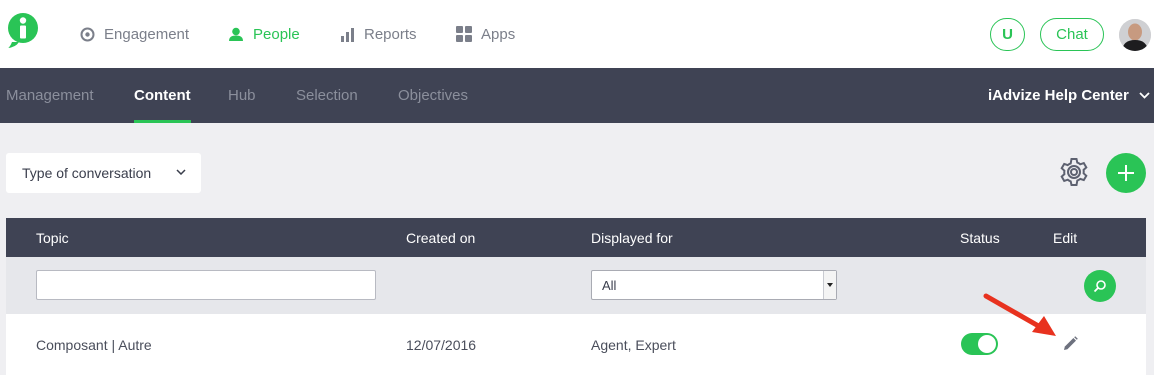 Image resolution: width=1154 pixels, height=375 pixels. Describe the element at coordinates (276, 34) in the screenshot. I see `nav-people-label: People` at that location.